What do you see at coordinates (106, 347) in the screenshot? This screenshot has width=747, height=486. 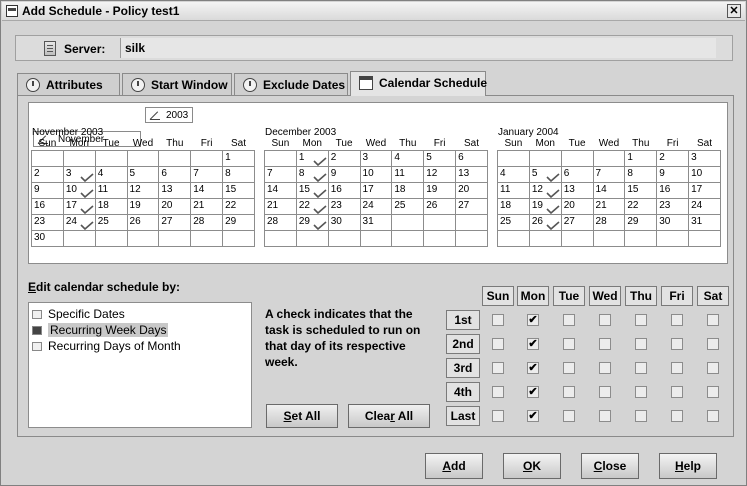 I see `option-recurring-days-of-month: Recurring Days of Month` at bounding box center [106, 347].